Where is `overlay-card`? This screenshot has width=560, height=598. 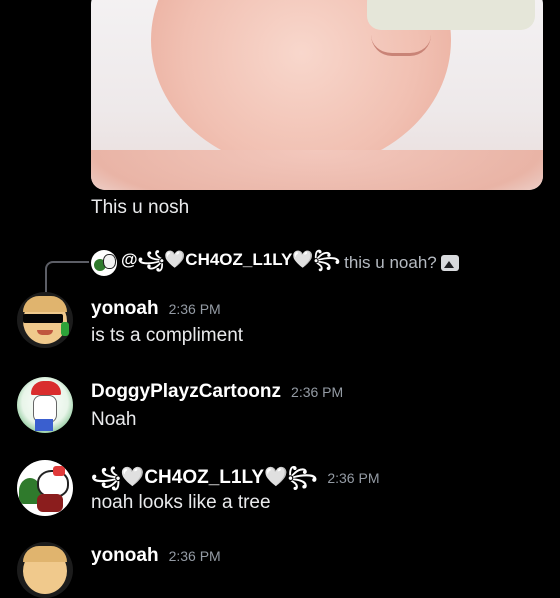 overlay-card is located at coordinates (451, 15).